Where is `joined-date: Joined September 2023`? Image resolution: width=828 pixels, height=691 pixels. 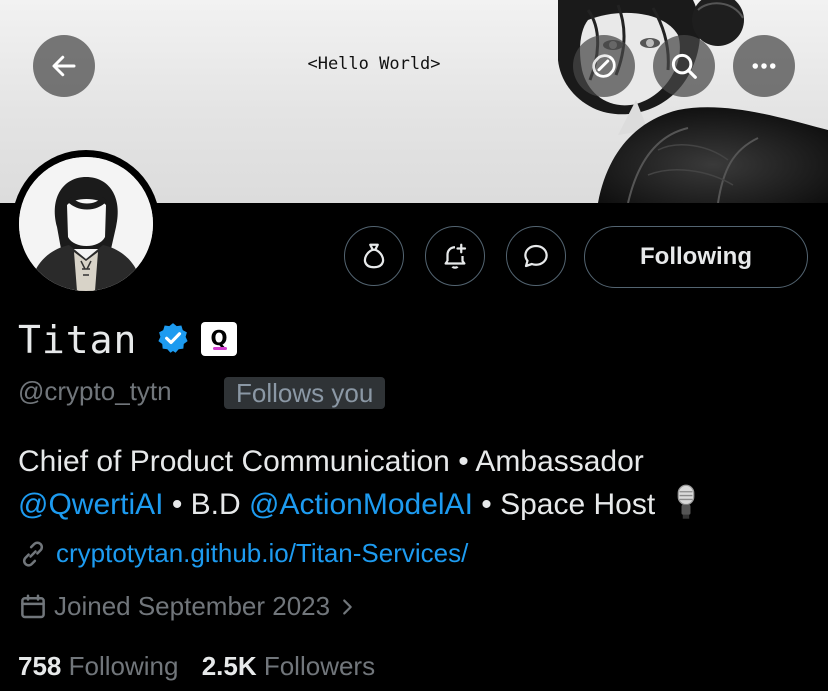
joined-date: Joined September 2023 is located at coordinates (192, 606).